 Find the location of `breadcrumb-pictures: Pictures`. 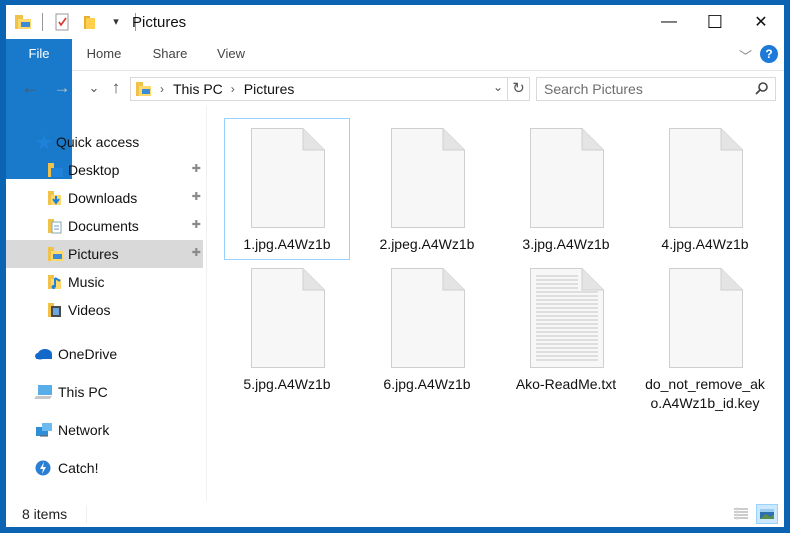

breadcrumb-pictures: Pictures is located at coordinates (269, 89).